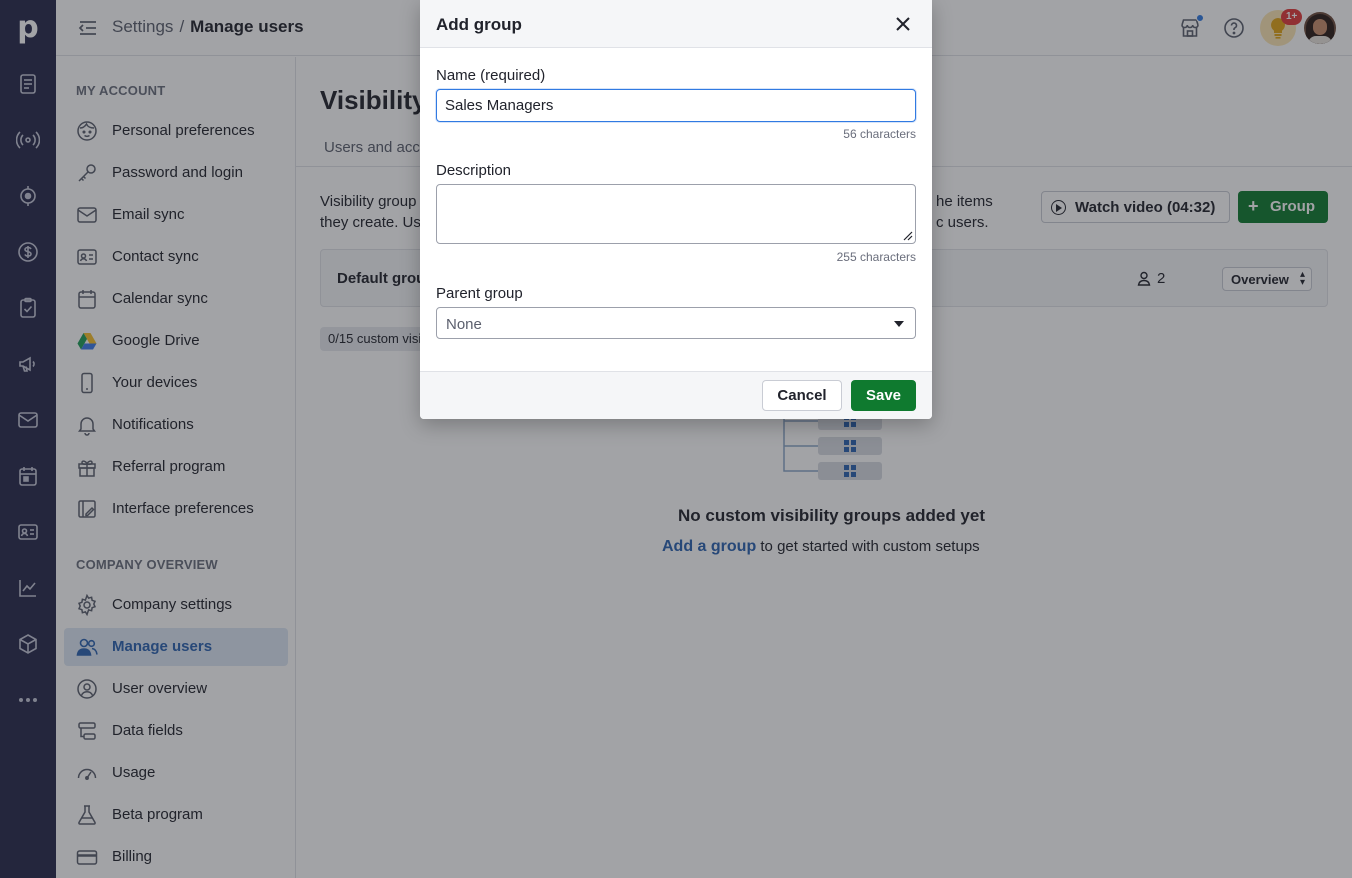 The height and width of the screenshot is (878, 1352). I want to click on modal-header: Add group, so click(676, 24).